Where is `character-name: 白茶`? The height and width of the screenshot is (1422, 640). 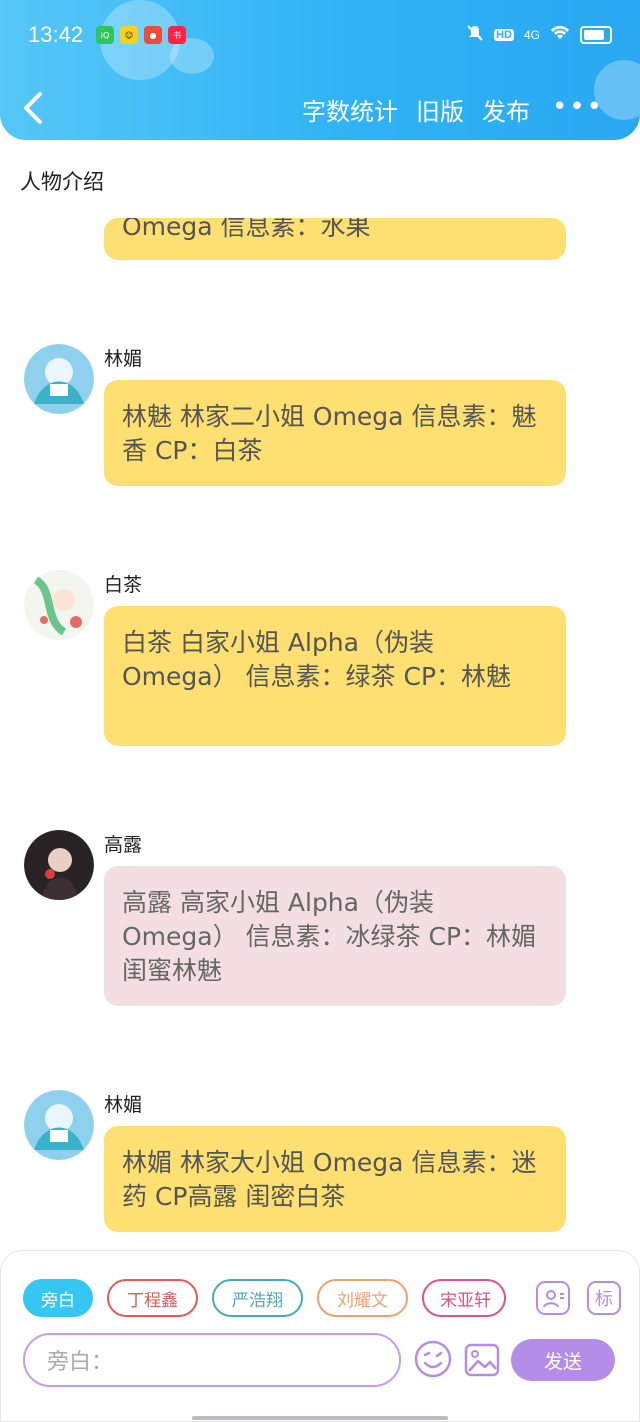
character-name: 白茶 is located at coordinates (123, 585).